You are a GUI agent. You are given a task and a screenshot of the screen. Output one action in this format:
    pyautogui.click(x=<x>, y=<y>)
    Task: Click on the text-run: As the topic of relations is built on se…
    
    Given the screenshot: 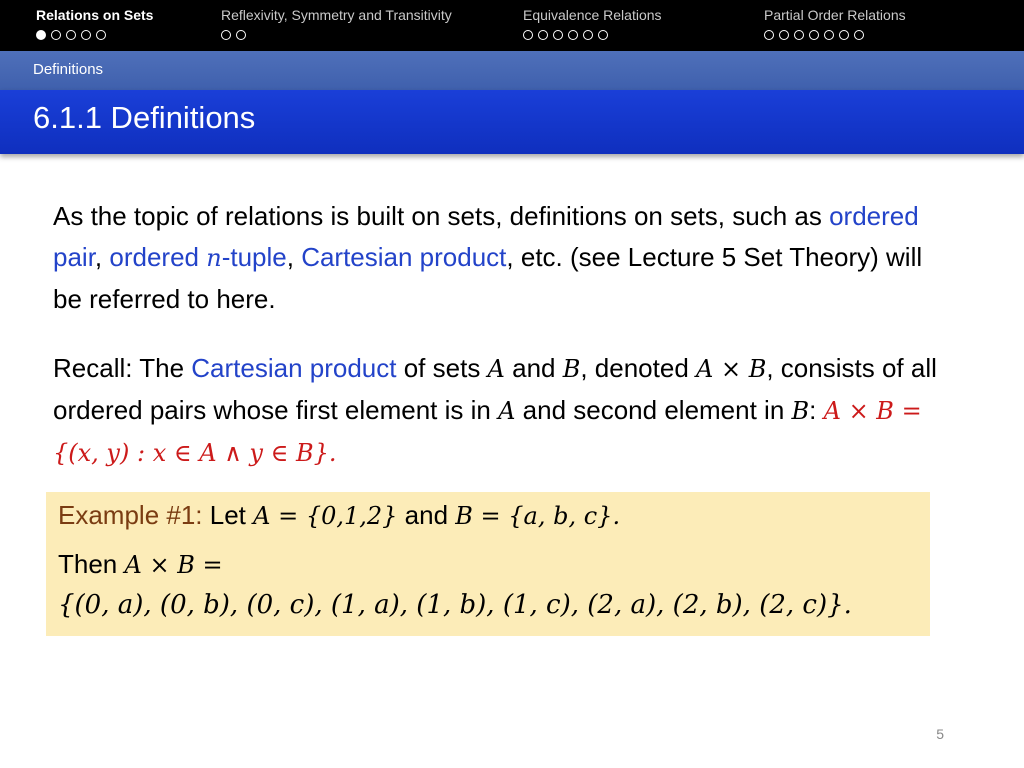 What is the action you would take?
    pyautogui.click(x=441, y=216)
    